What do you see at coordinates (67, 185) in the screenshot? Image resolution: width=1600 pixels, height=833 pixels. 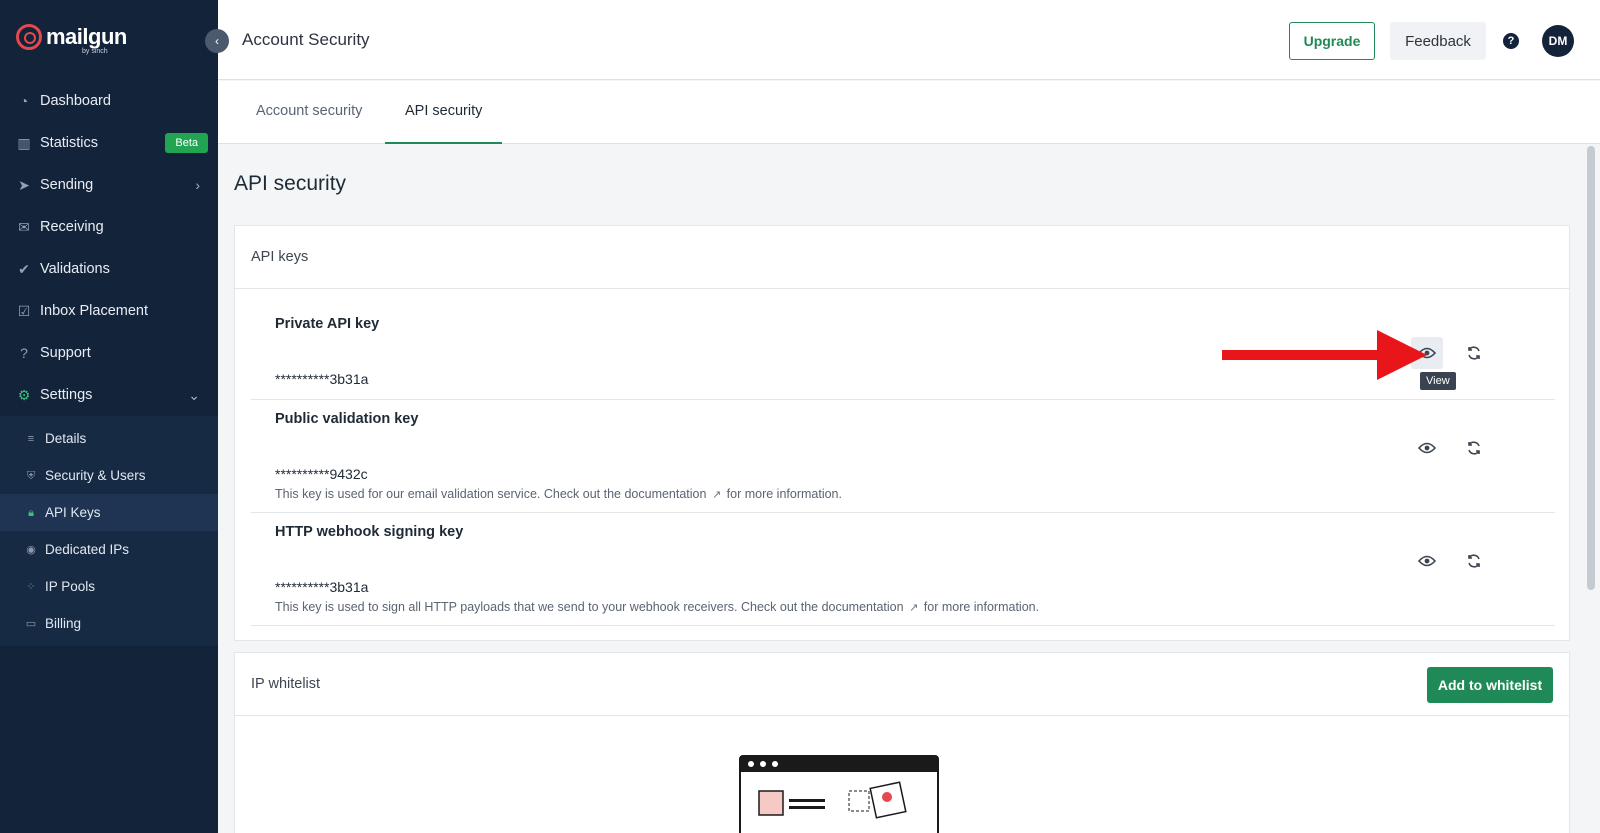 I see `sidebar-item-label: Sending` at bounding box center [67, 185].